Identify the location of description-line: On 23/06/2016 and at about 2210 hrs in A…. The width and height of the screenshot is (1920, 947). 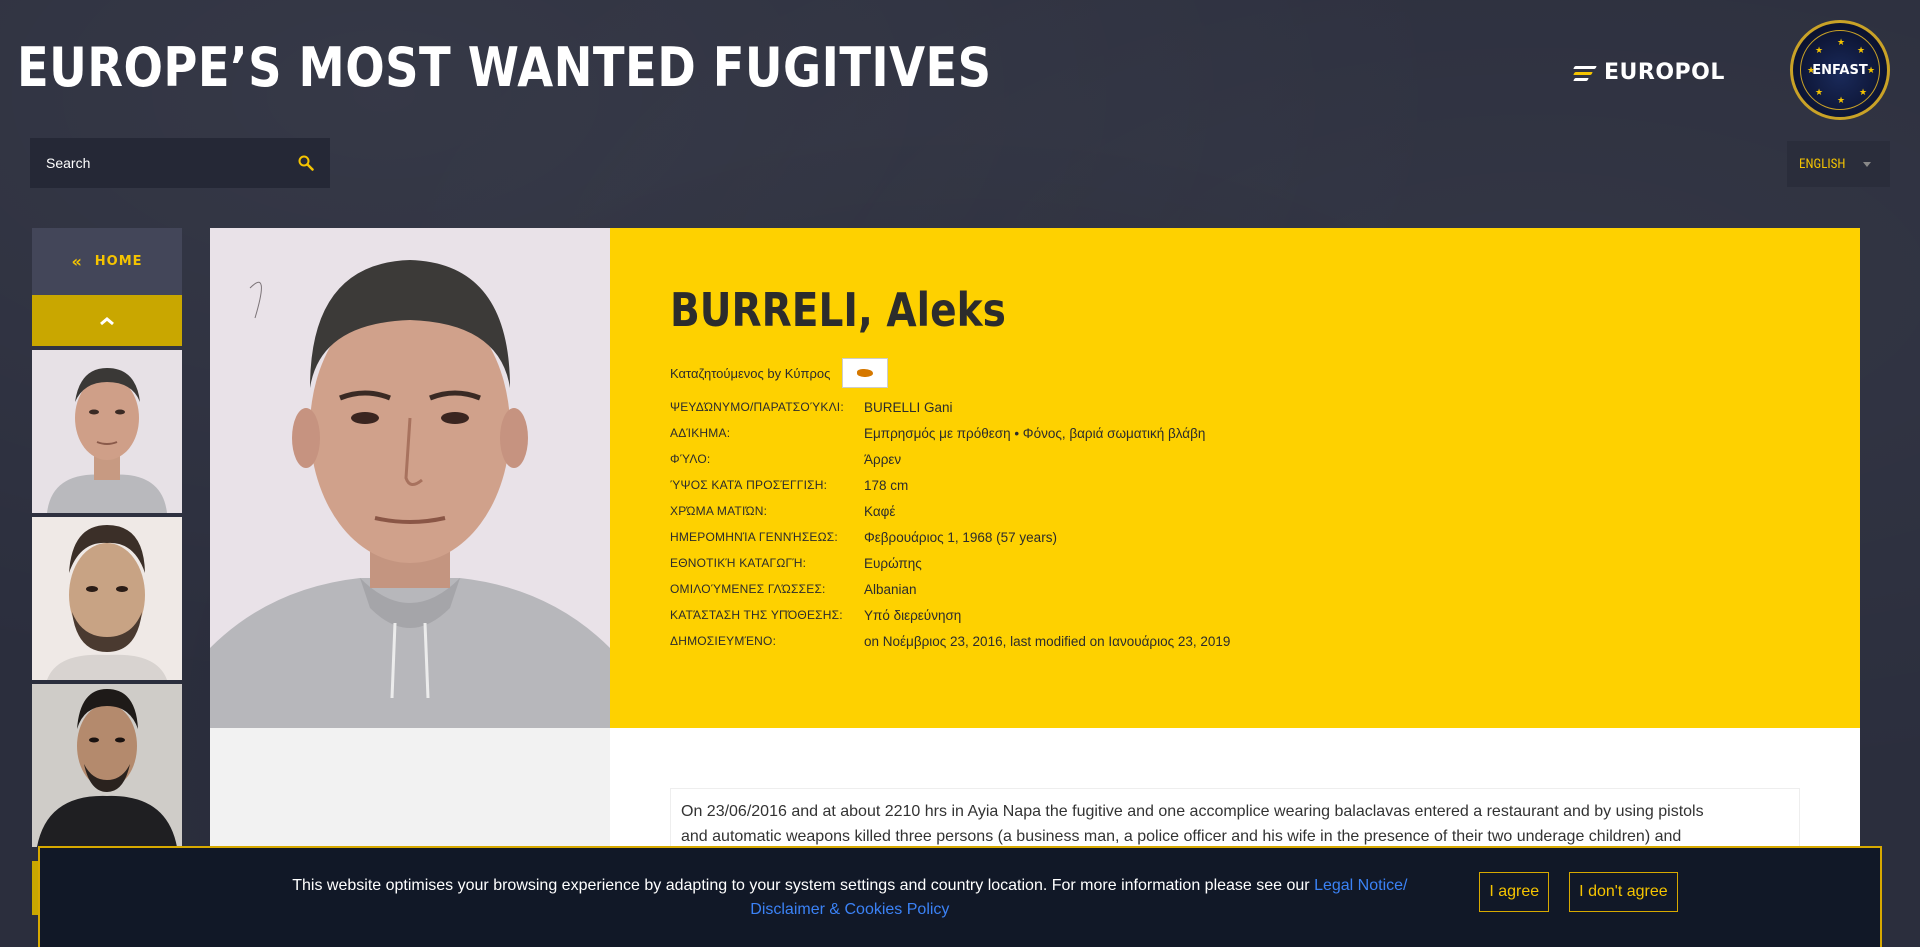
(1192, 811).